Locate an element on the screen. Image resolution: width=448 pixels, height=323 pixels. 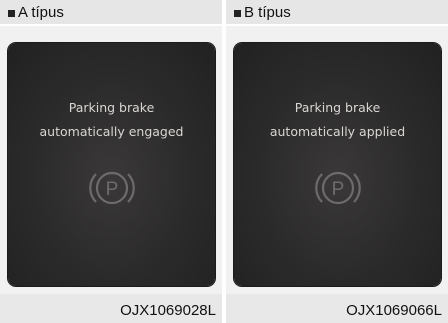
image-code: OJX1069028L is located at coordinates (168, 310).